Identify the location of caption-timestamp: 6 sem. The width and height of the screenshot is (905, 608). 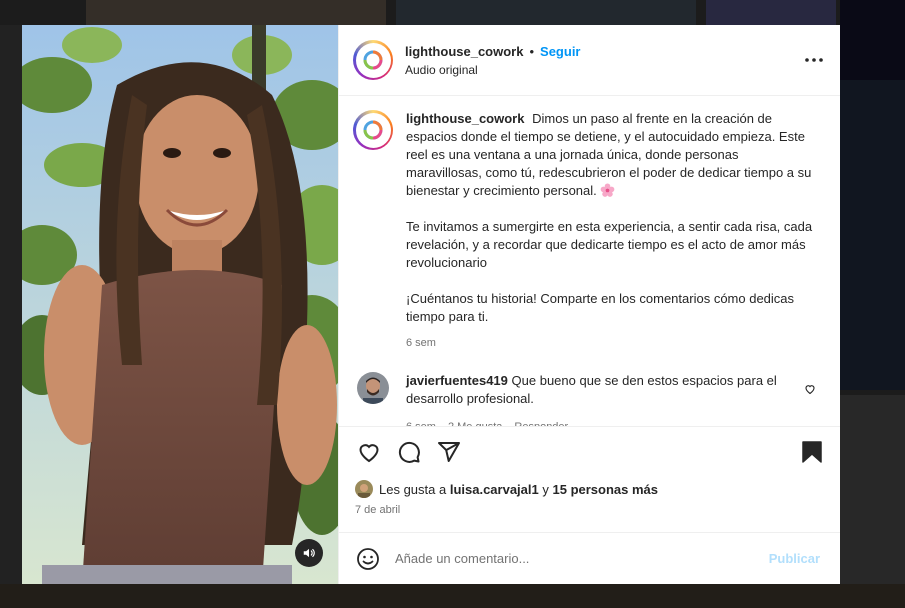
(421, 343).